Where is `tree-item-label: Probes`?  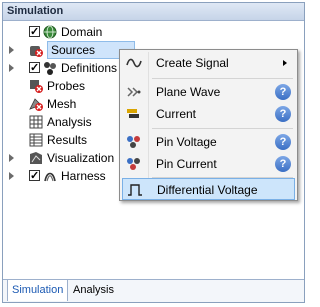
tree-item-label: Probes is located at coordinates (66, 86).